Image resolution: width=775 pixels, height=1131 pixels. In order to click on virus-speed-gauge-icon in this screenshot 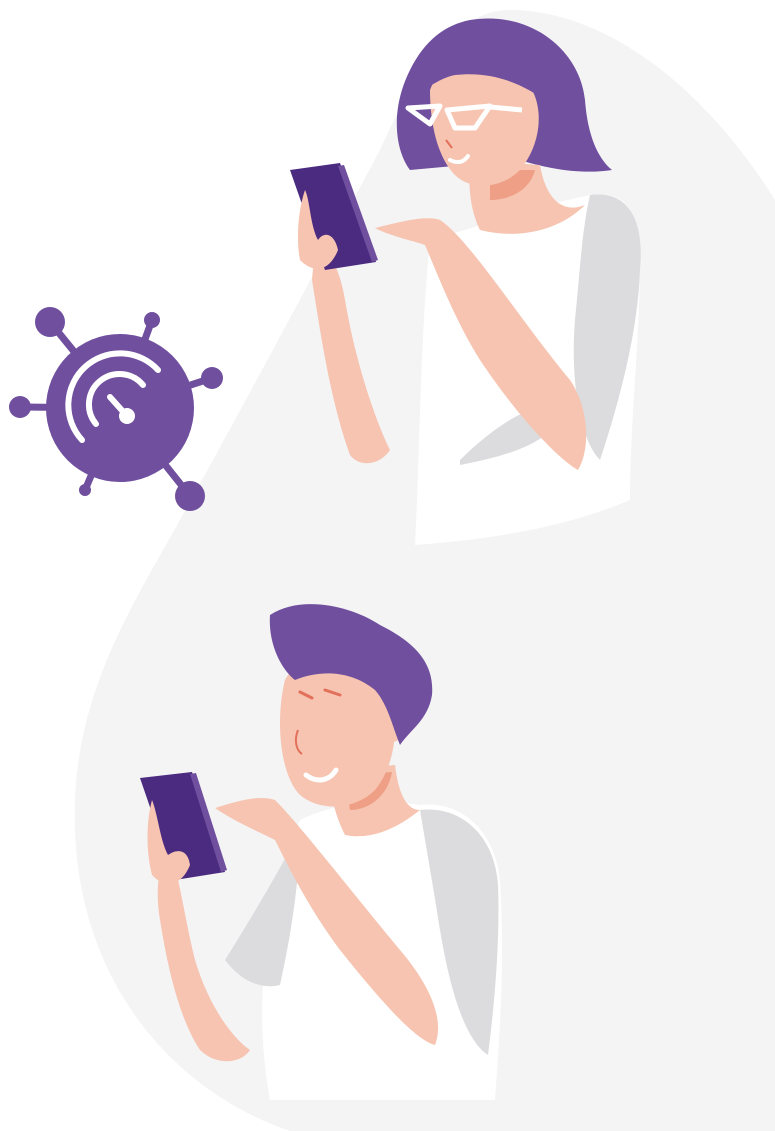, I will do `click(116, 409)`.